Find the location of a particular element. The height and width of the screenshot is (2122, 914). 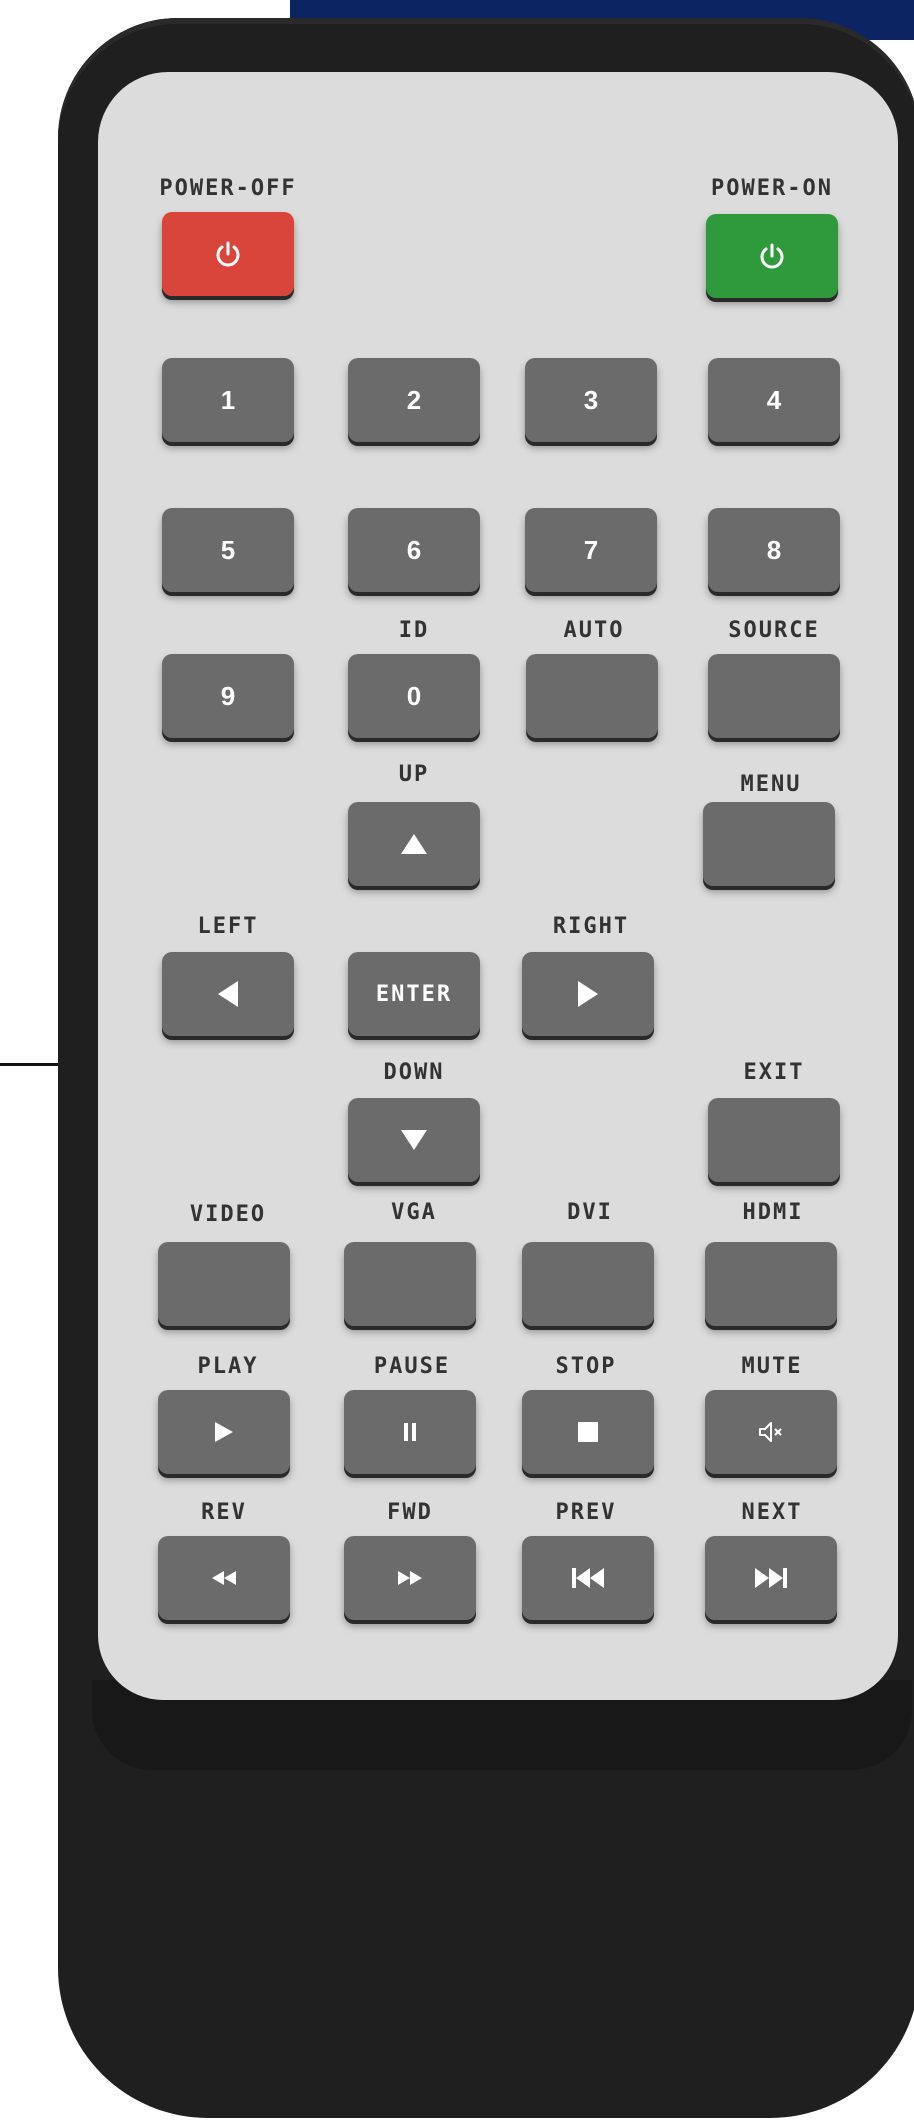

mute-button is located at coordinates (771, 1432).